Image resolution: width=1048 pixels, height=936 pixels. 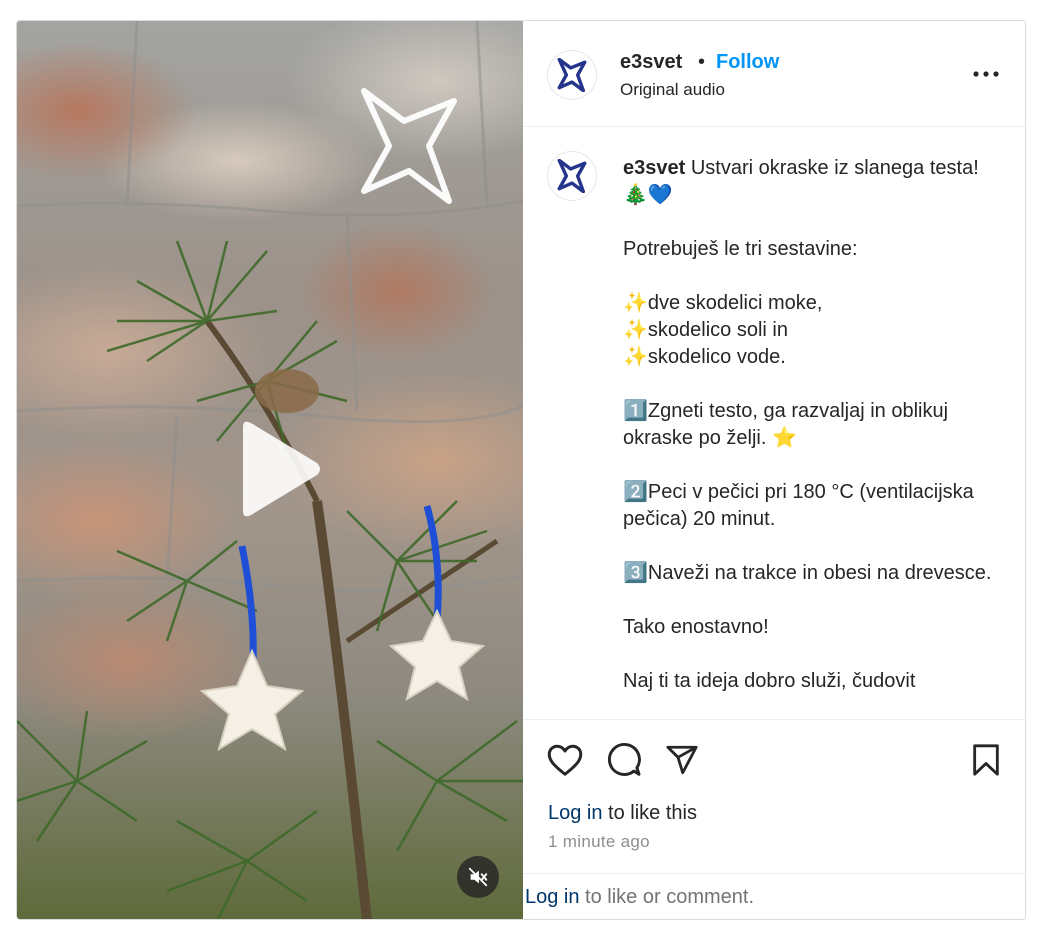 I want to click on comment-bubble-icon, so click(x=624, y=759).